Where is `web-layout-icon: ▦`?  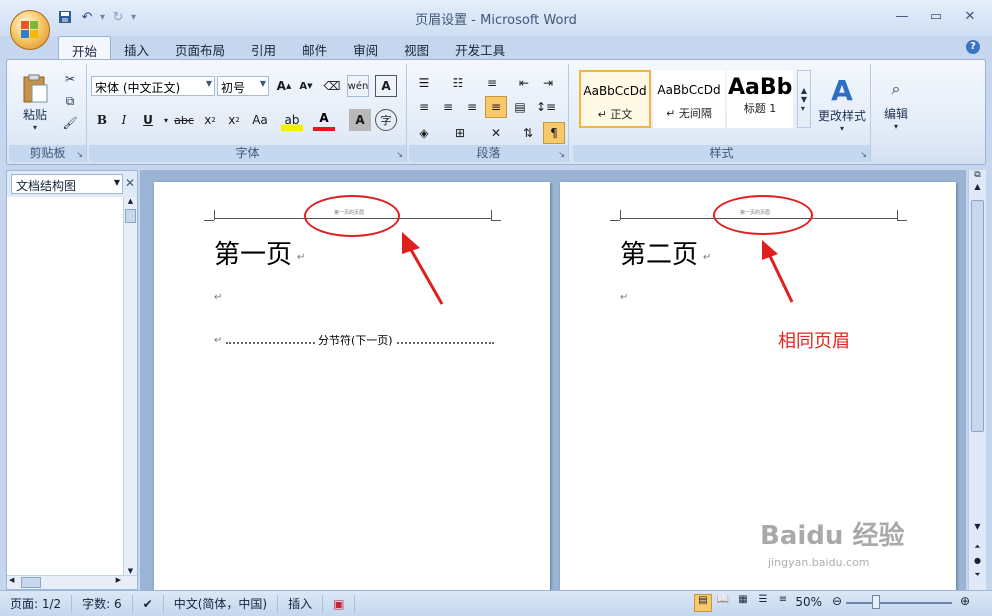 web-layout-icon: ▦ is located at coordinates (743, 603).